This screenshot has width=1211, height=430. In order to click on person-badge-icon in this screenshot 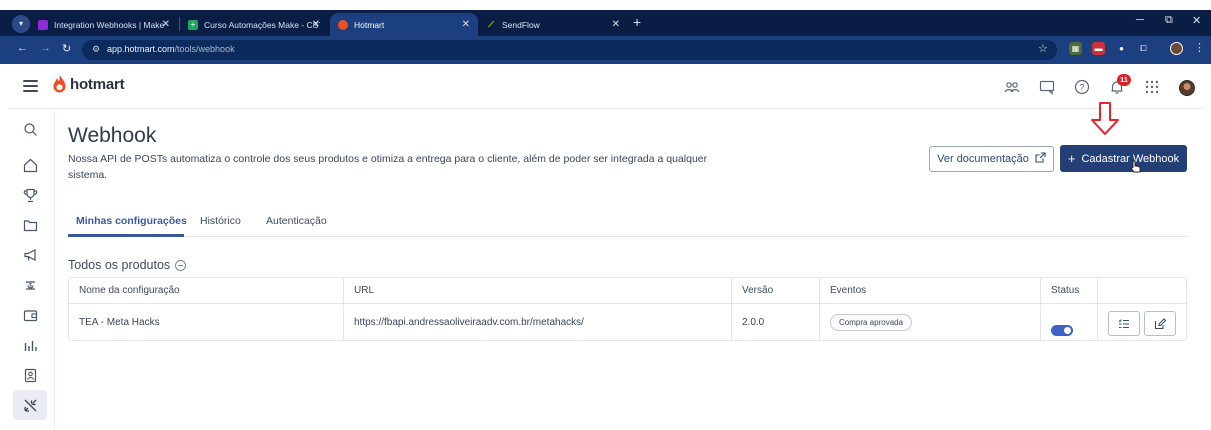, I will do `click(30, 375)`.